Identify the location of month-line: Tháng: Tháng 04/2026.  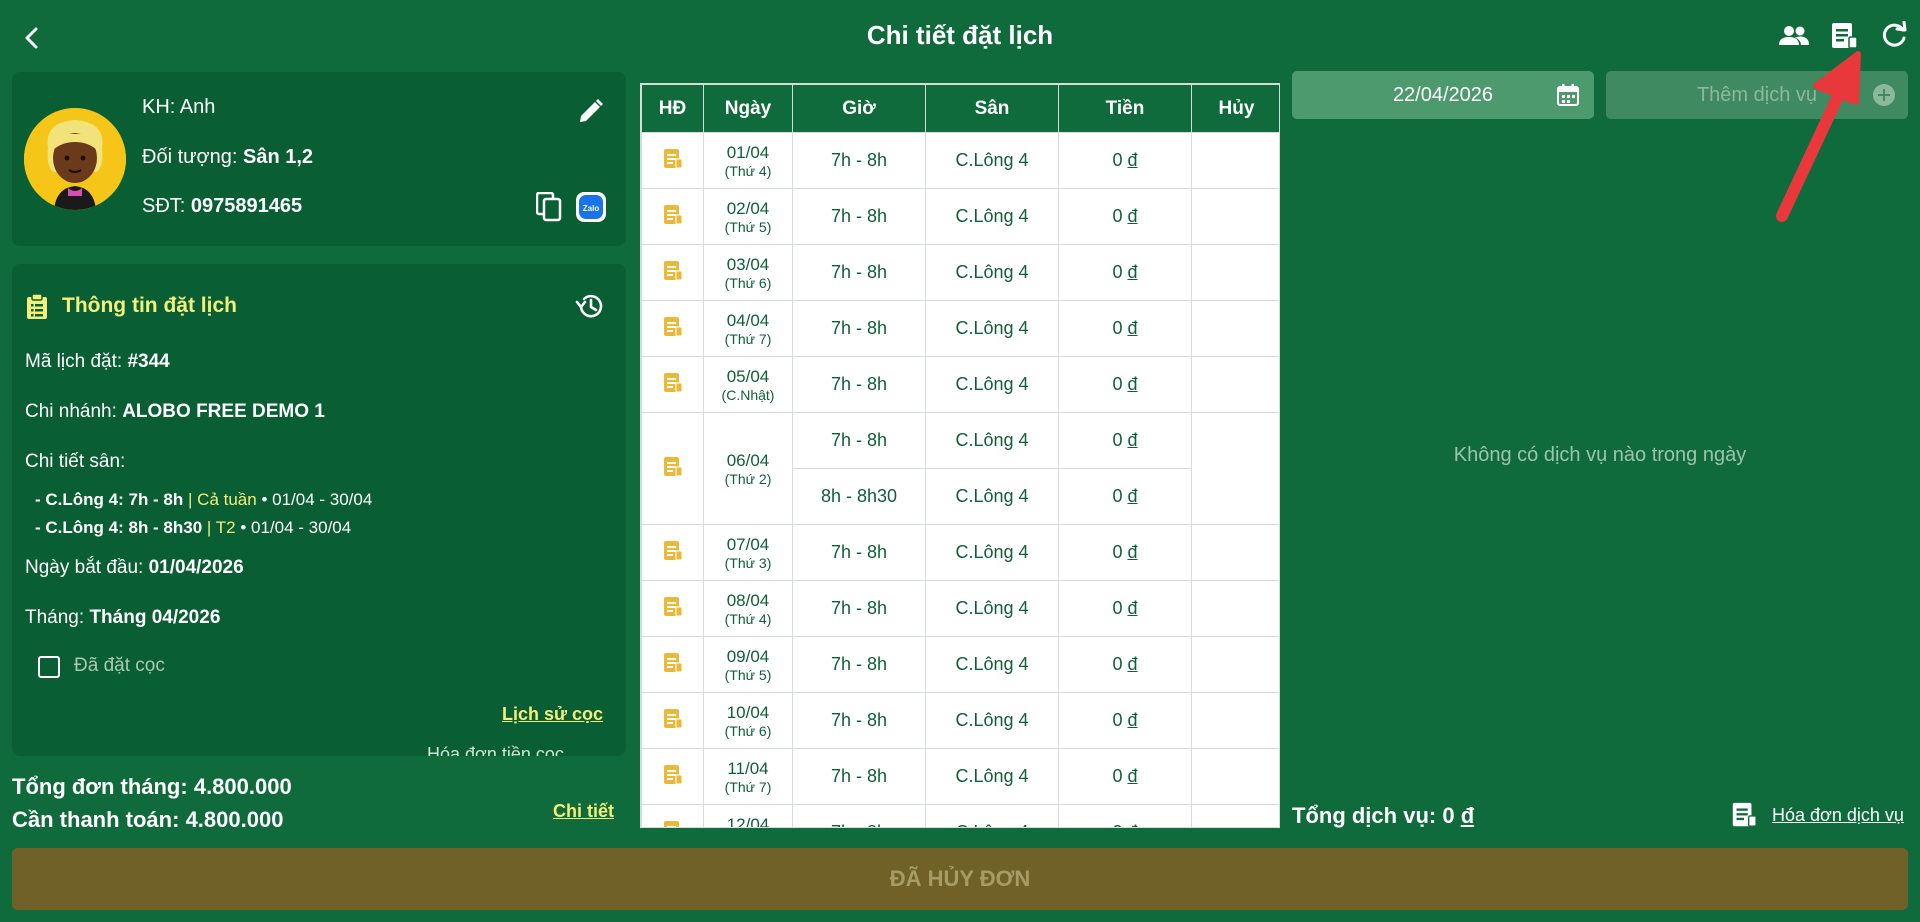
(122, 618).